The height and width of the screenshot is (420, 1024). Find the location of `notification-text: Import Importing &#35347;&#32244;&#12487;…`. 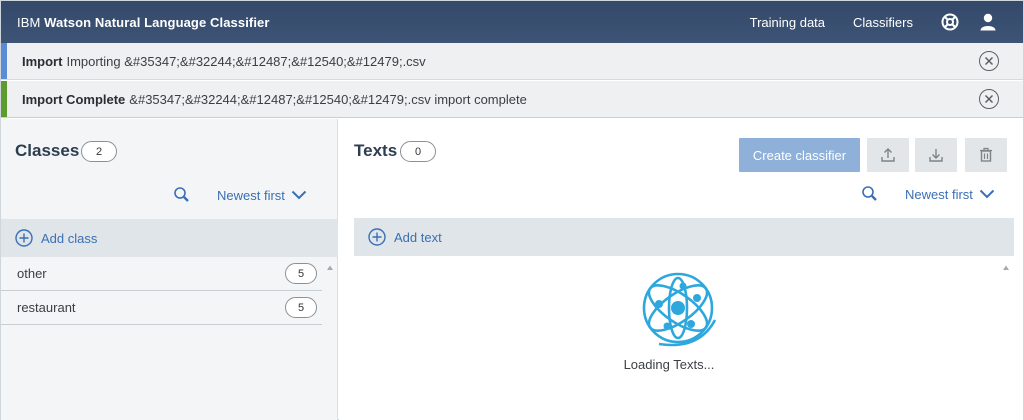

notification-text: Import Importing &#35347;&#32244;&#12487;… is located at coordinates (224, 61).